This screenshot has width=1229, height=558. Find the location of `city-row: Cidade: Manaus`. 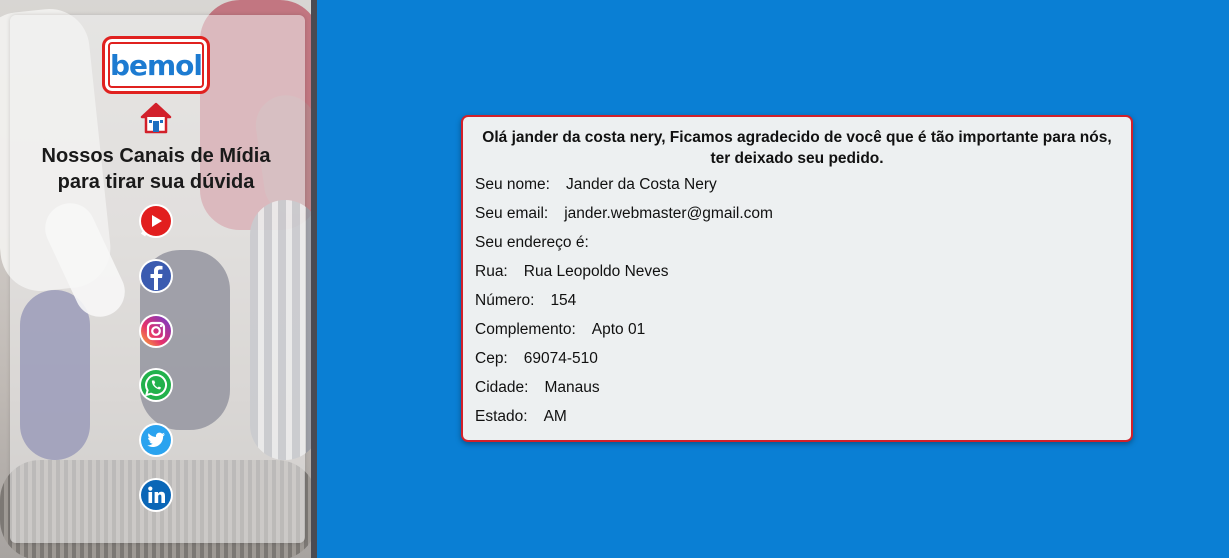

city-row: Cidade: Manaus is located at coordinates (797, 387).